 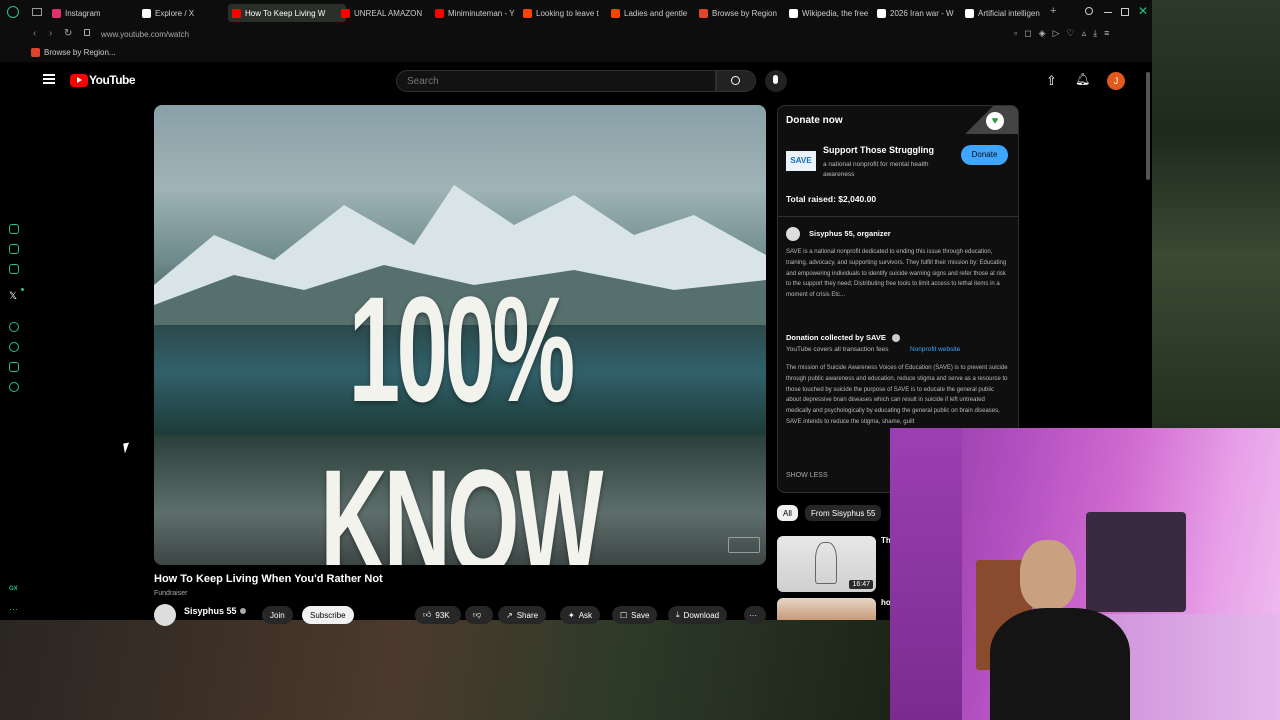 What do you see at coordinates (79, 80) in the screenshot?
I see `youtube-logo-icon` at bounding box center [79, 80].